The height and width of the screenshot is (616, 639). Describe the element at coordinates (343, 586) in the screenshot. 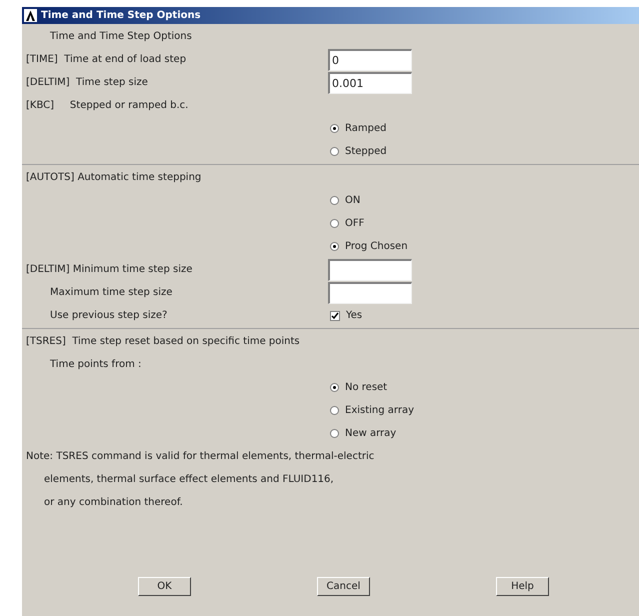

I see `dialog-button: Cancel` at that location.